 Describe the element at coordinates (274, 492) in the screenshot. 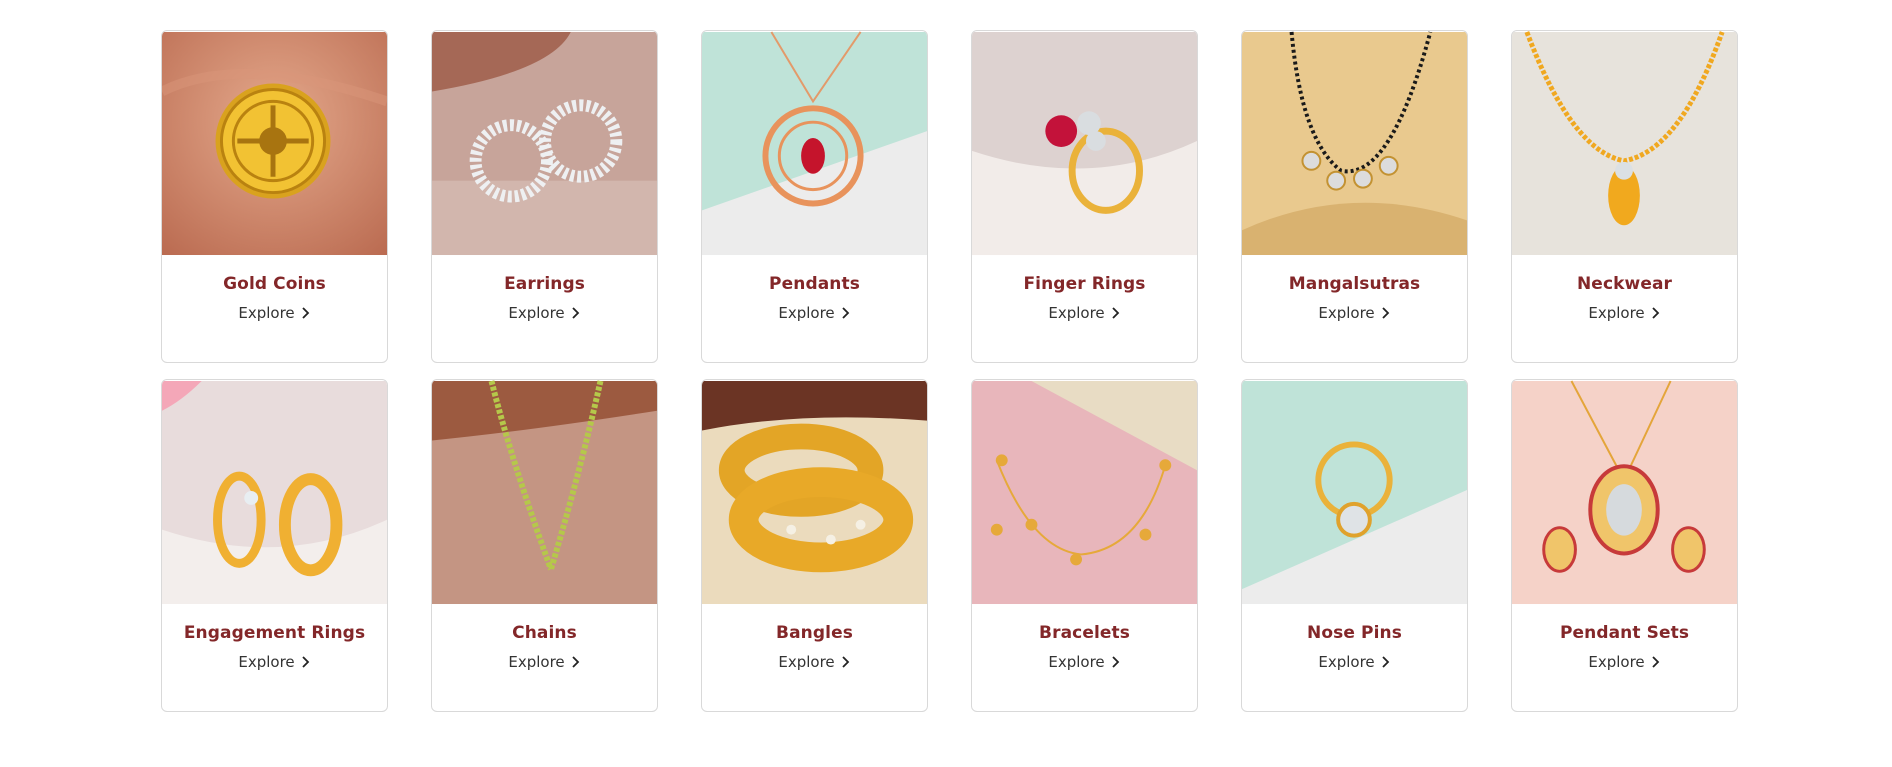

I see `engagement-rings-image` at that location.